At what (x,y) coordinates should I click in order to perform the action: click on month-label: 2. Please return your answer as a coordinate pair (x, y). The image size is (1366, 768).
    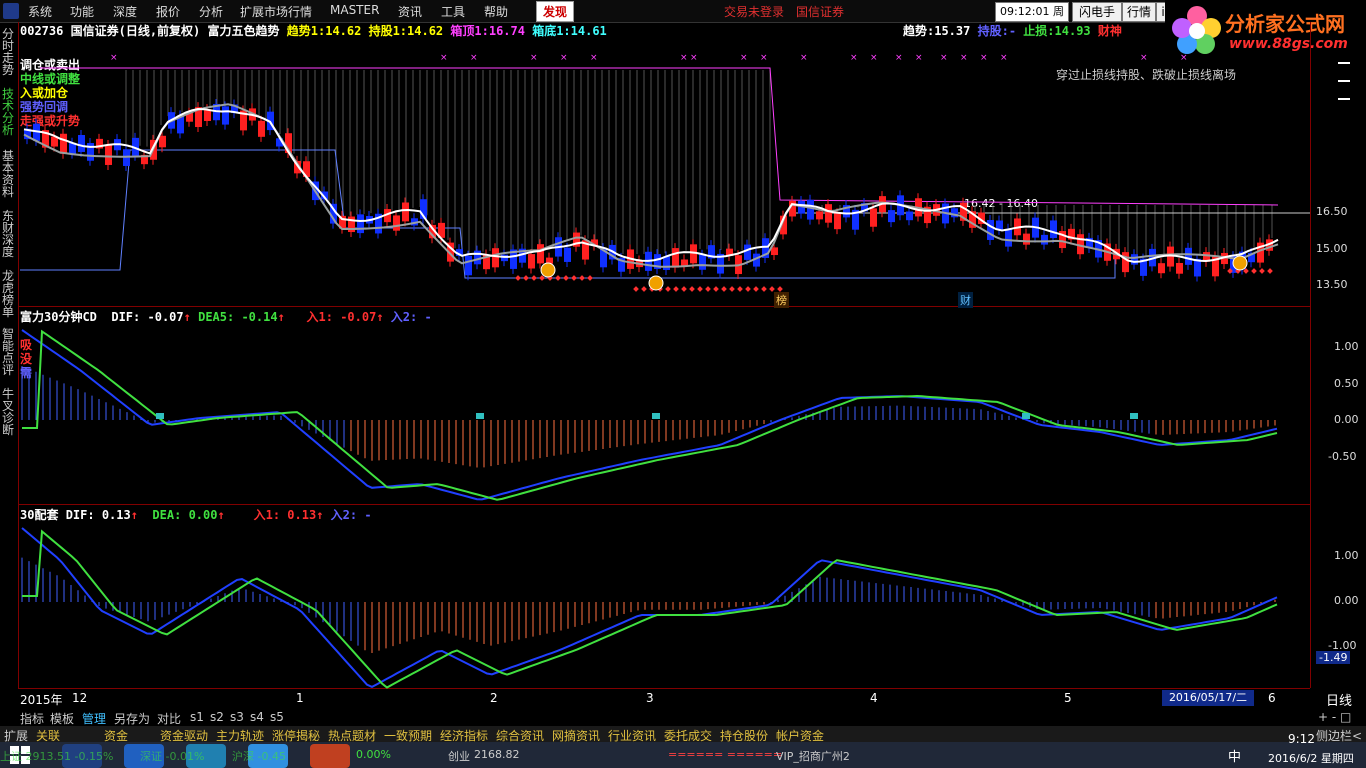
    Looking at the image, I should click on (494, 698).